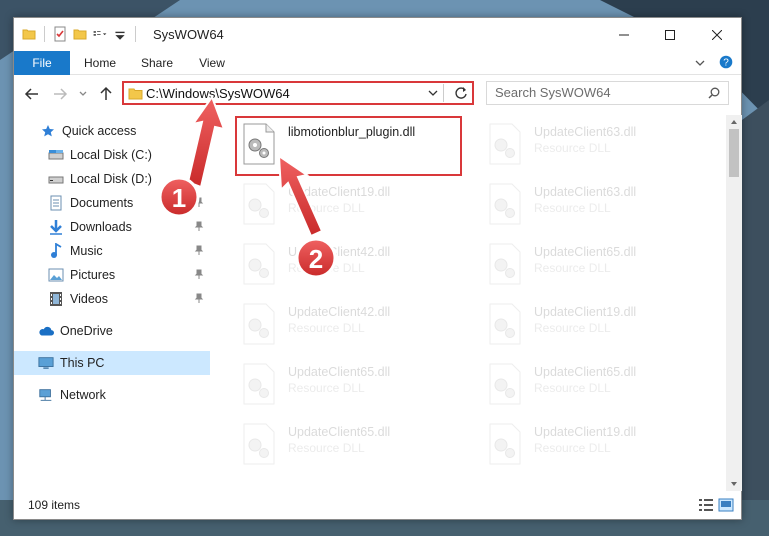 The width and height of the screenshot is (769, 536). I want to click on nav-pictures: Pictures, so click(112, 275).